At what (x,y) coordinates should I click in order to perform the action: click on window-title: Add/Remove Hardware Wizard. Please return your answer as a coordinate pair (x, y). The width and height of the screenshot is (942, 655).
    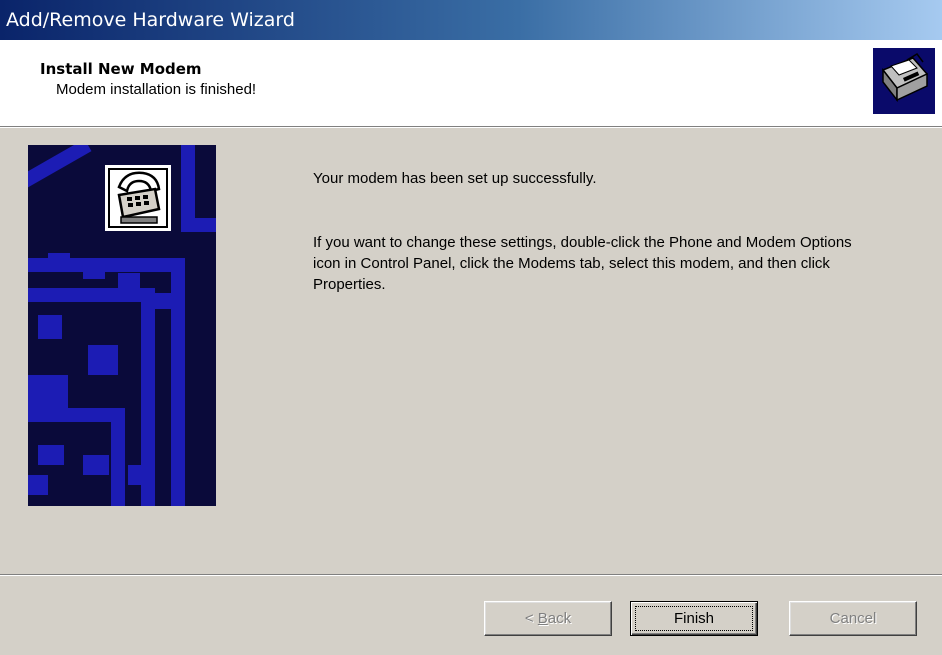
    Looking at the image, I should click on (150, 20).